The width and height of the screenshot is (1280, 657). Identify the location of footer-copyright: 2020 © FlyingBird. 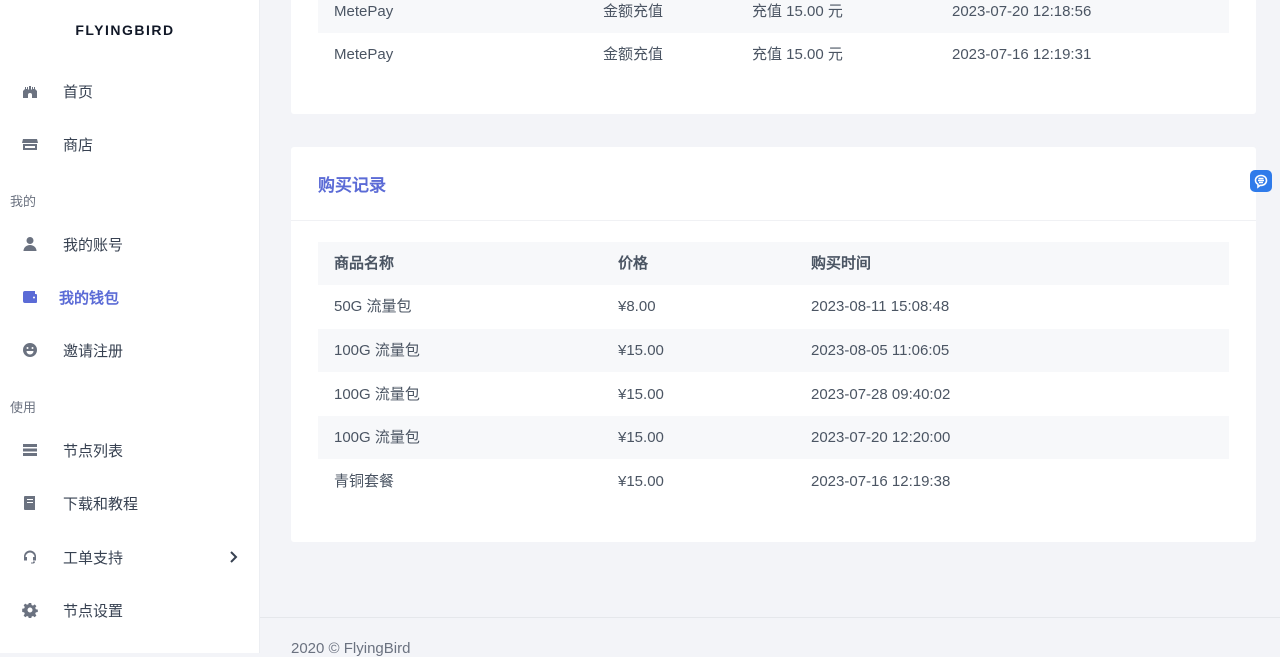
(351, 648).